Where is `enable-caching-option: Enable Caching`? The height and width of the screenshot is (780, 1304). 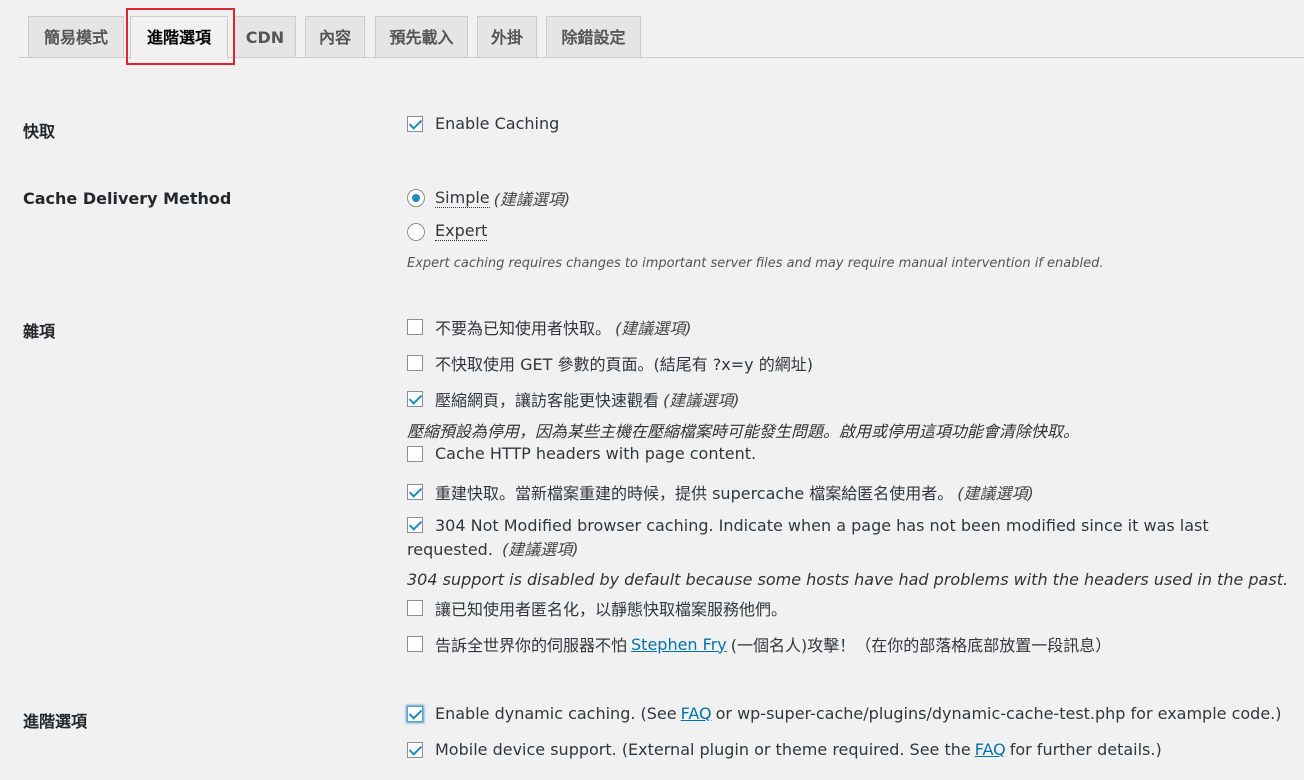
enable-caching-option: Enable Caching is located at coordinates (483, 123).